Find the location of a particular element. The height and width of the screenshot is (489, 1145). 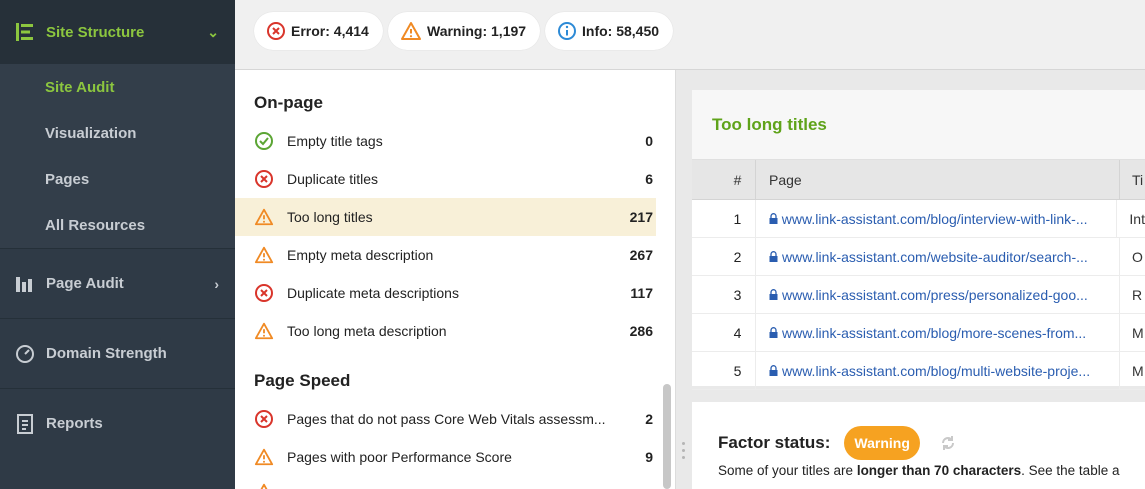

row-number: 1 is located at coordinates (737, 218).